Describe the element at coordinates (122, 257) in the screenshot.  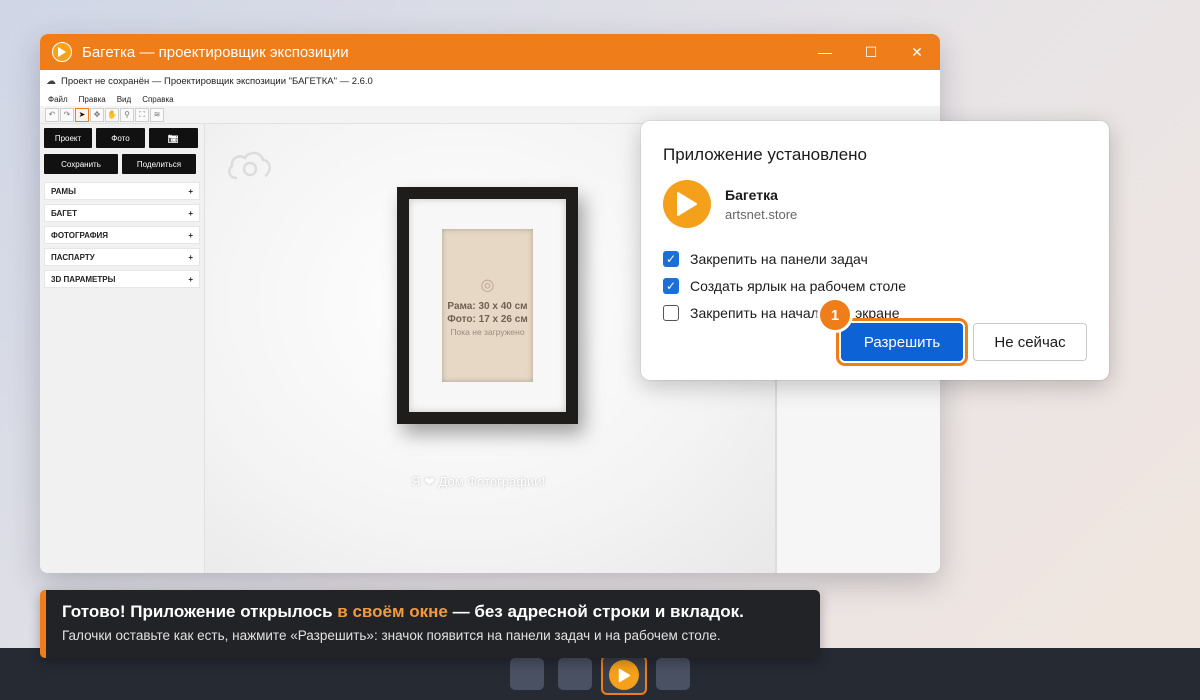
I see `section-passepartout: ПАСПАРТУ +` at that location.